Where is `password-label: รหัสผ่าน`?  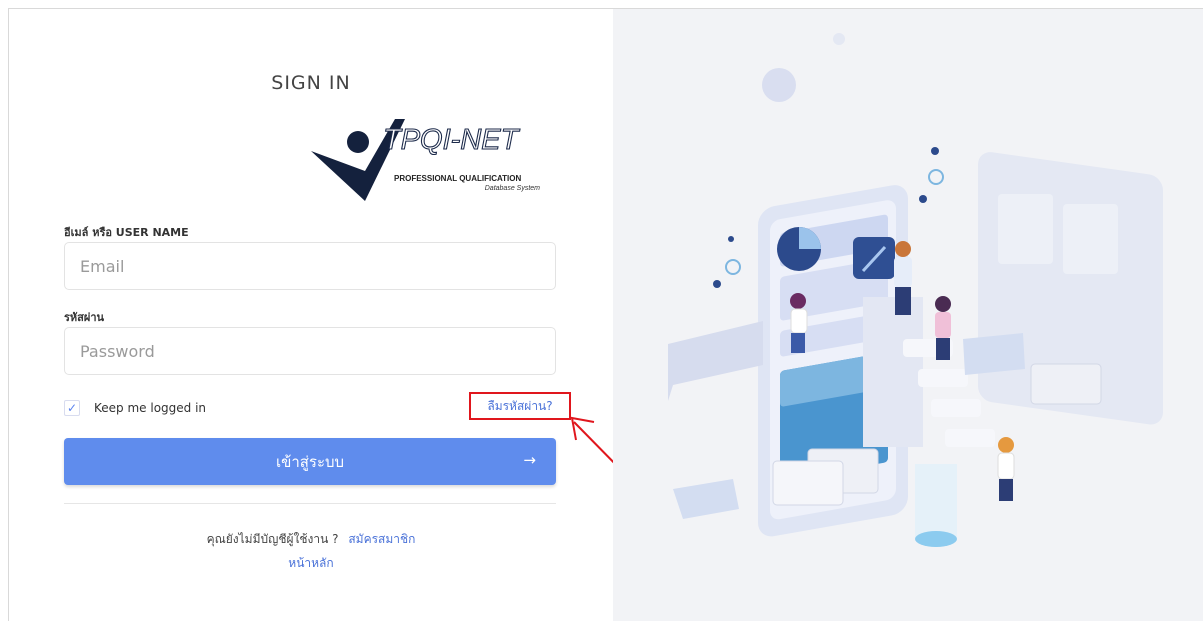 password-label: รหัสผ่าน is located at coordinates (84, 317).